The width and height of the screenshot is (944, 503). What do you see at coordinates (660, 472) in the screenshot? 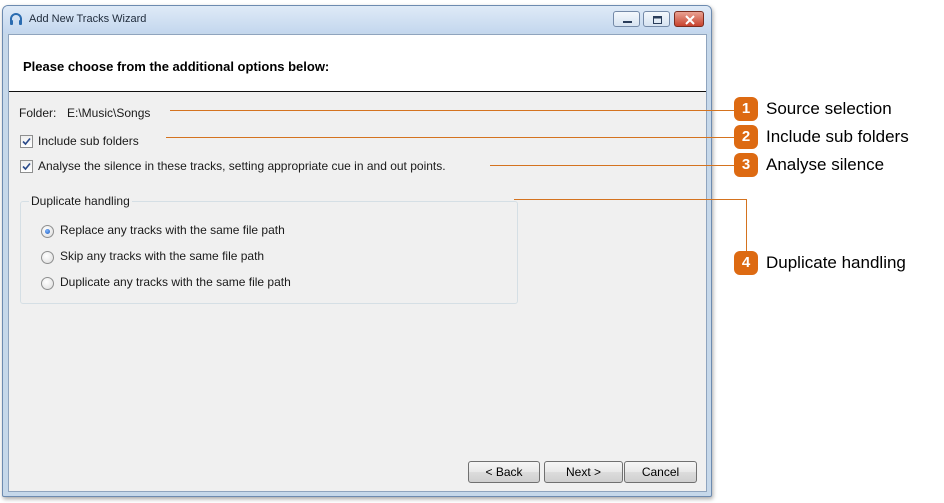
I see `cancel-button: Cancel` at bounding box center [660, 472].